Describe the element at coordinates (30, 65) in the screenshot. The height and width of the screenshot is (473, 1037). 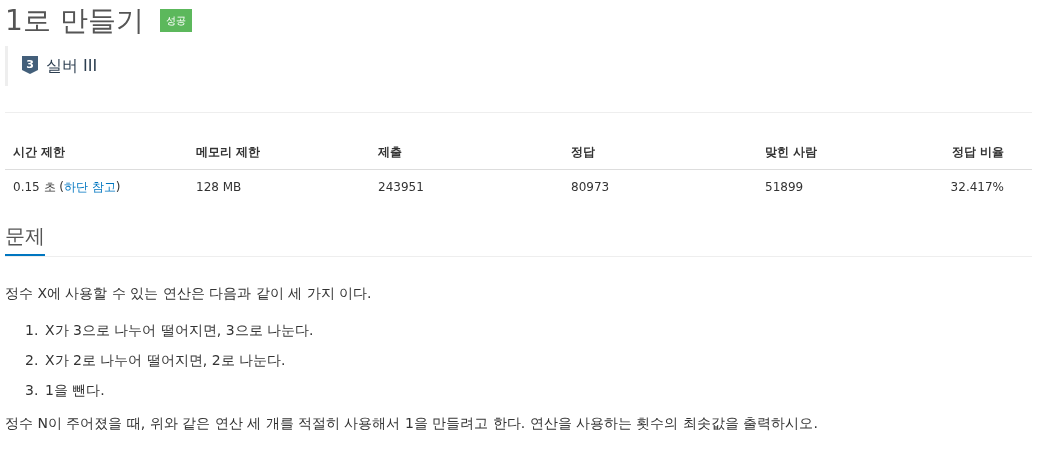
I see `tier-badge-icon: 3` at that location.